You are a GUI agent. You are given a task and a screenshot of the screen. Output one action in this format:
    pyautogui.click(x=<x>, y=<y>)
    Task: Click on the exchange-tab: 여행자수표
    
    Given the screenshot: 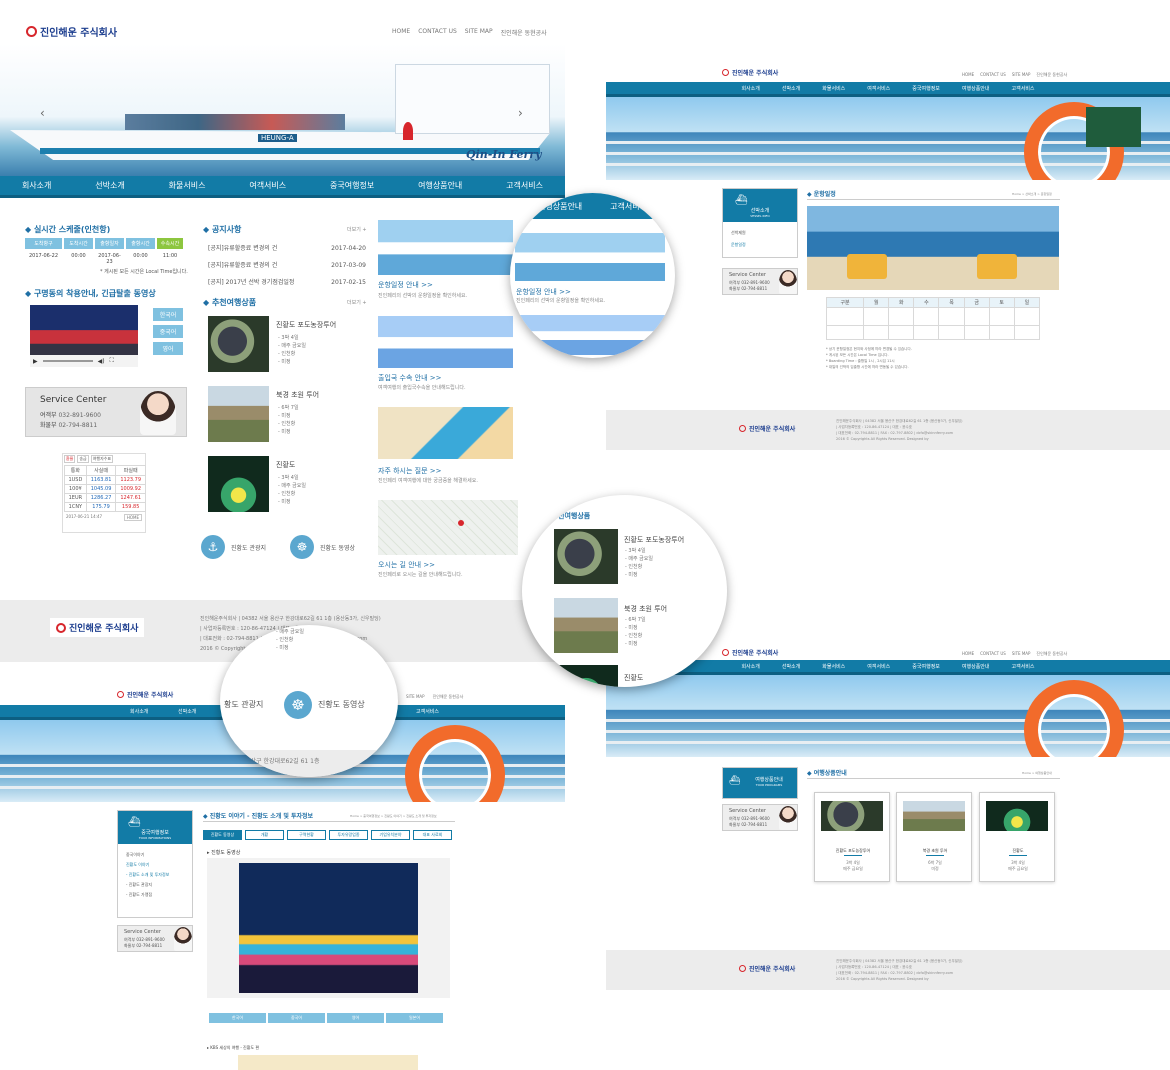 What is the action you would take?
    pyautogui.click(x=102, y=459)
    